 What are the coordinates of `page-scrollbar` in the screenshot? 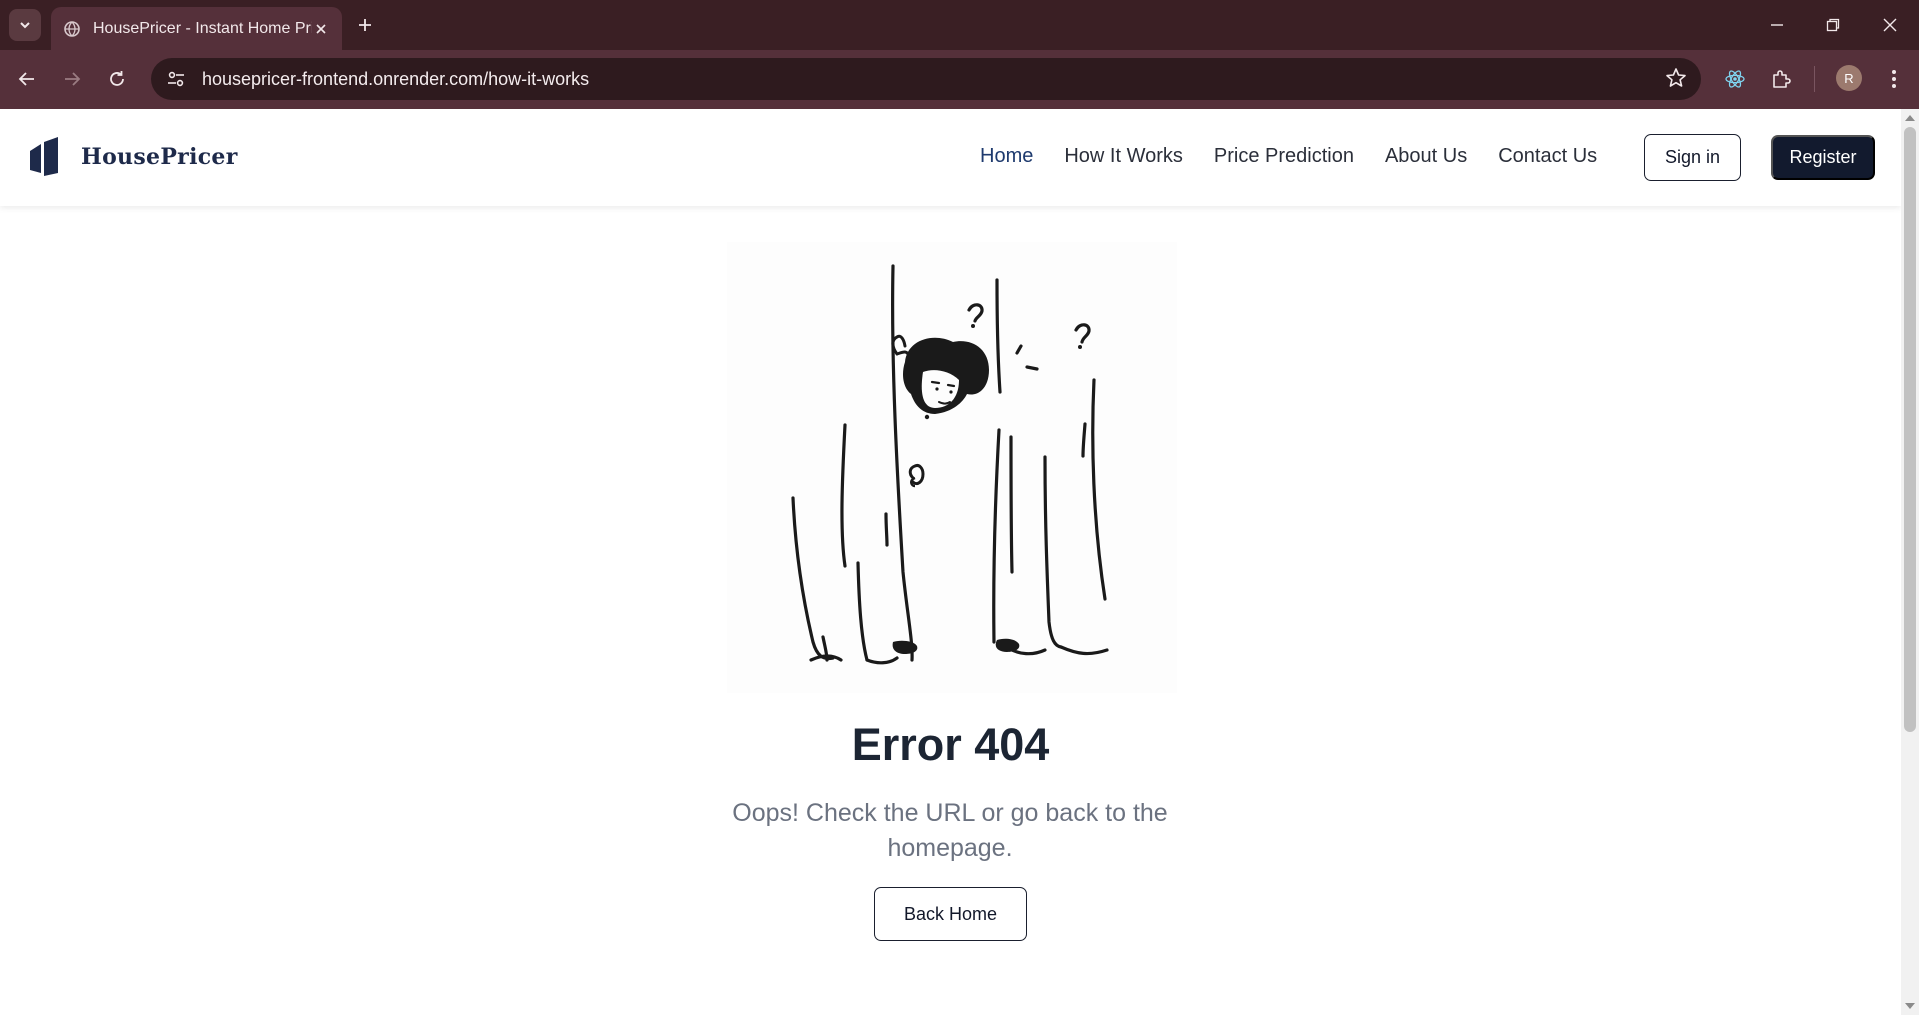 It's located at (1910, 562).